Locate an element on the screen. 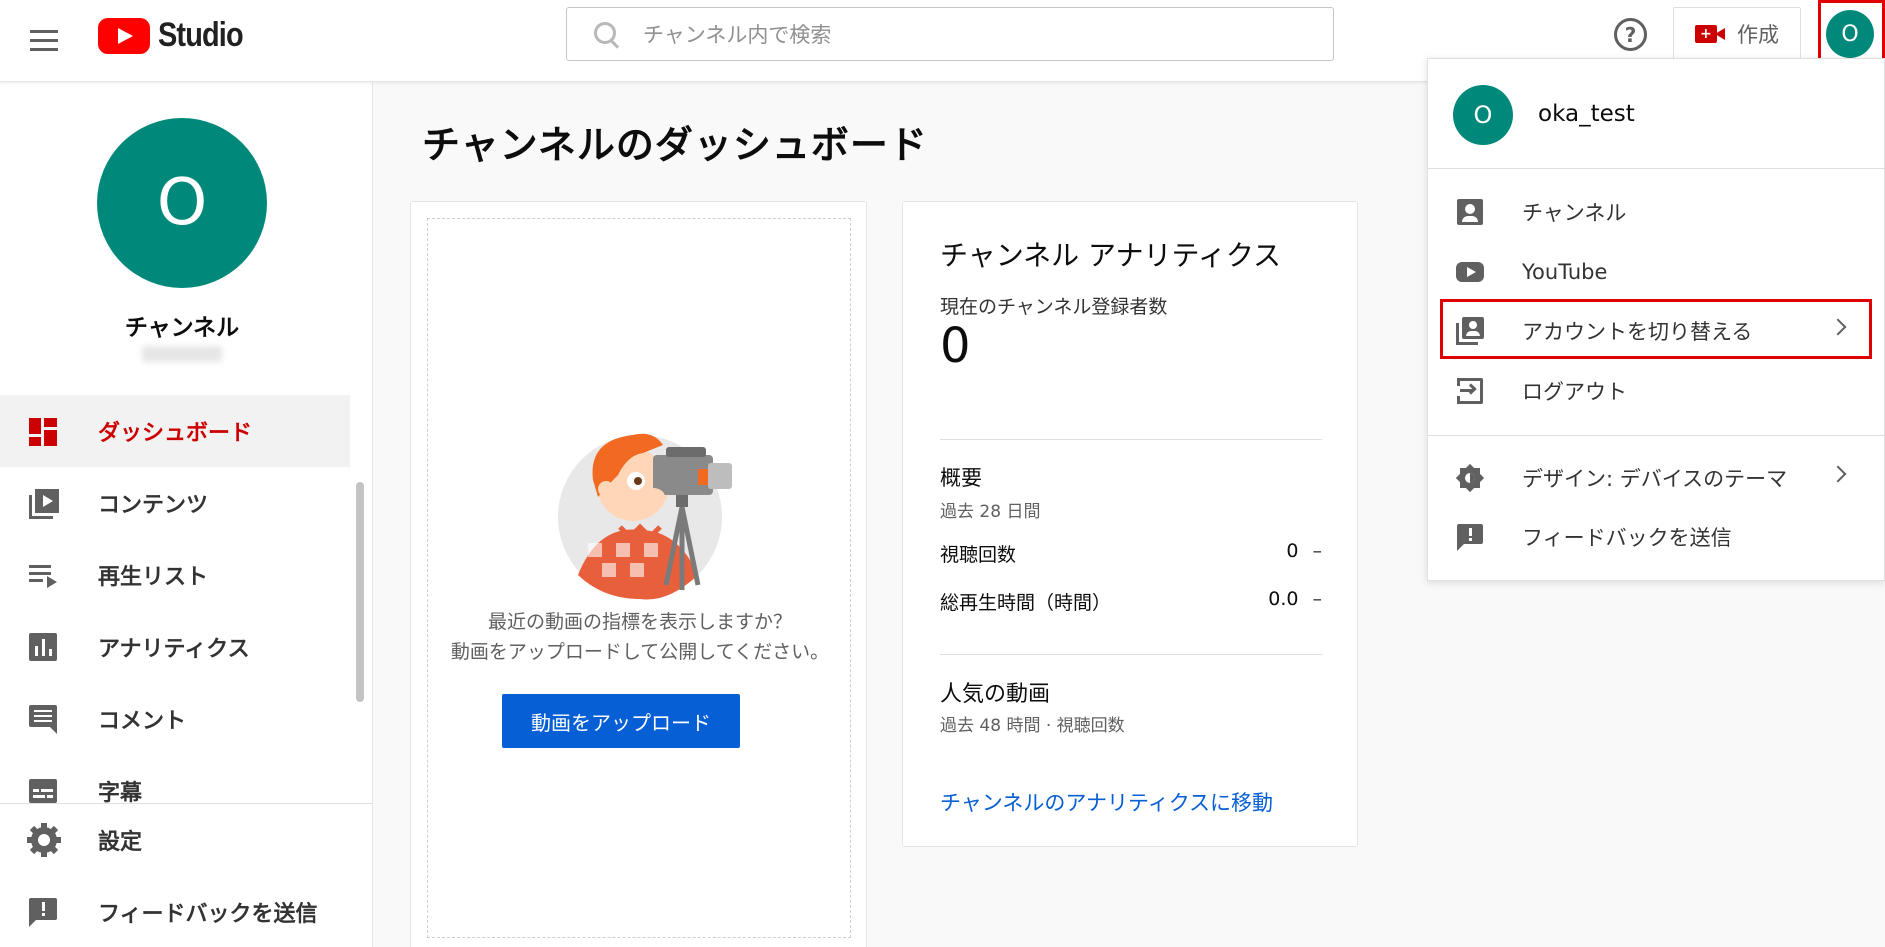 The image size is (1885, 947). help-icon: ? is located at coordinates (1630, 34).